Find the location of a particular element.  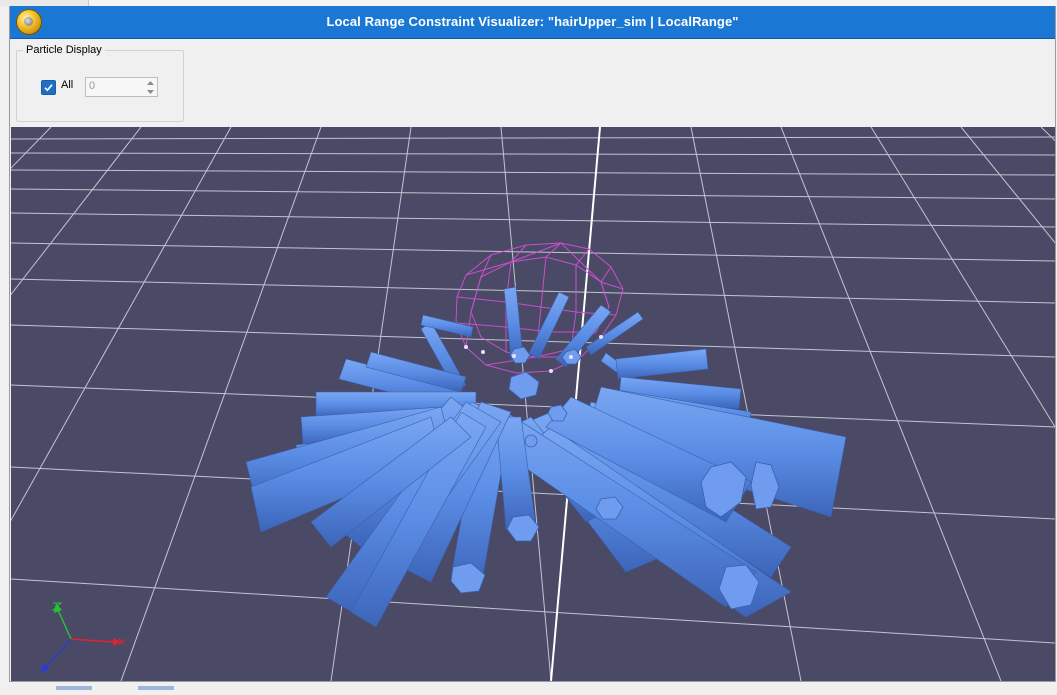

chevron-down-icon is located at coordinates (150, 91).